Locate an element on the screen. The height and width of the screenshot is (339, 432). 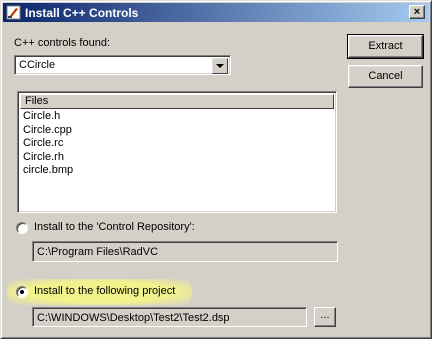
list-item: Circle.rc is located at coordinates (48, 144).